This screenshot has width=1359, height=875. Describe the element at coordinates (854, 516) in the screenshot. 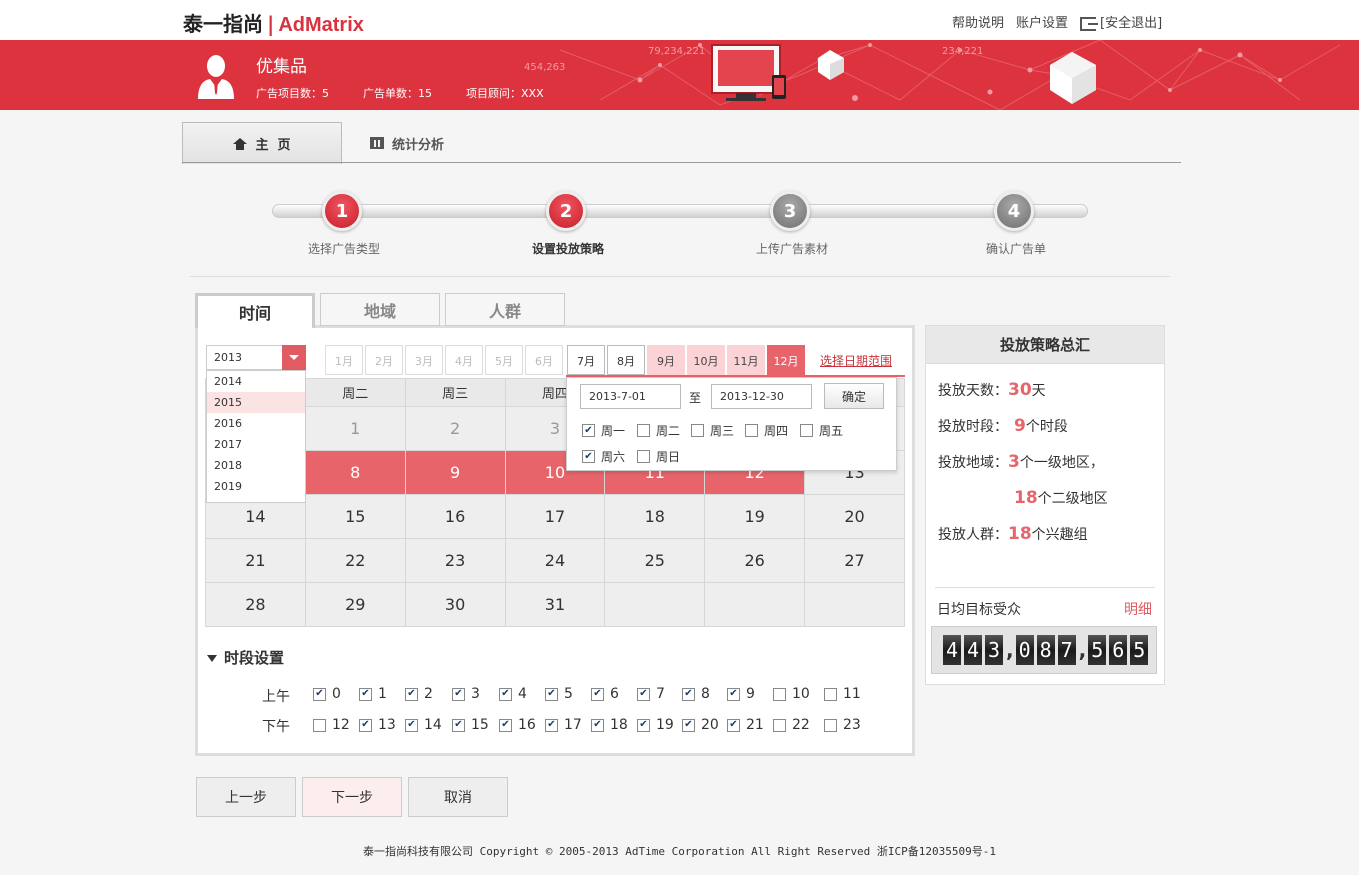

I see `calendar-day: 20` at that location.